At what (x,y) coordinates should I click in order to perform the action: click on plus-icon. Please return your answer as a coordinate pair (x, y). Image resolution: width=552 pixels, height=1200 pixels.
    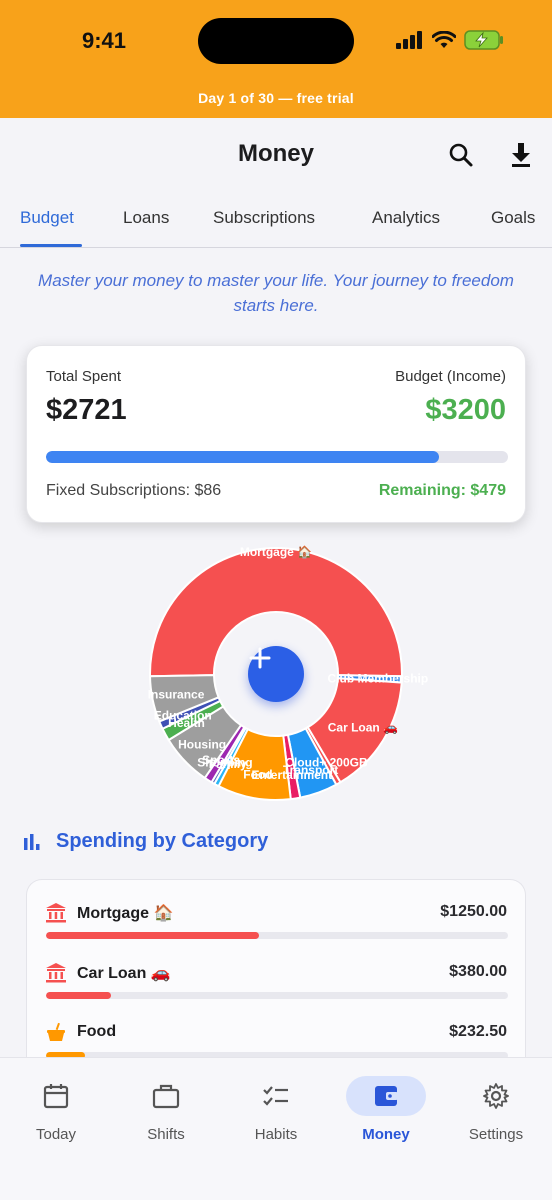
    Looking at the image, I should click on (260, 658).